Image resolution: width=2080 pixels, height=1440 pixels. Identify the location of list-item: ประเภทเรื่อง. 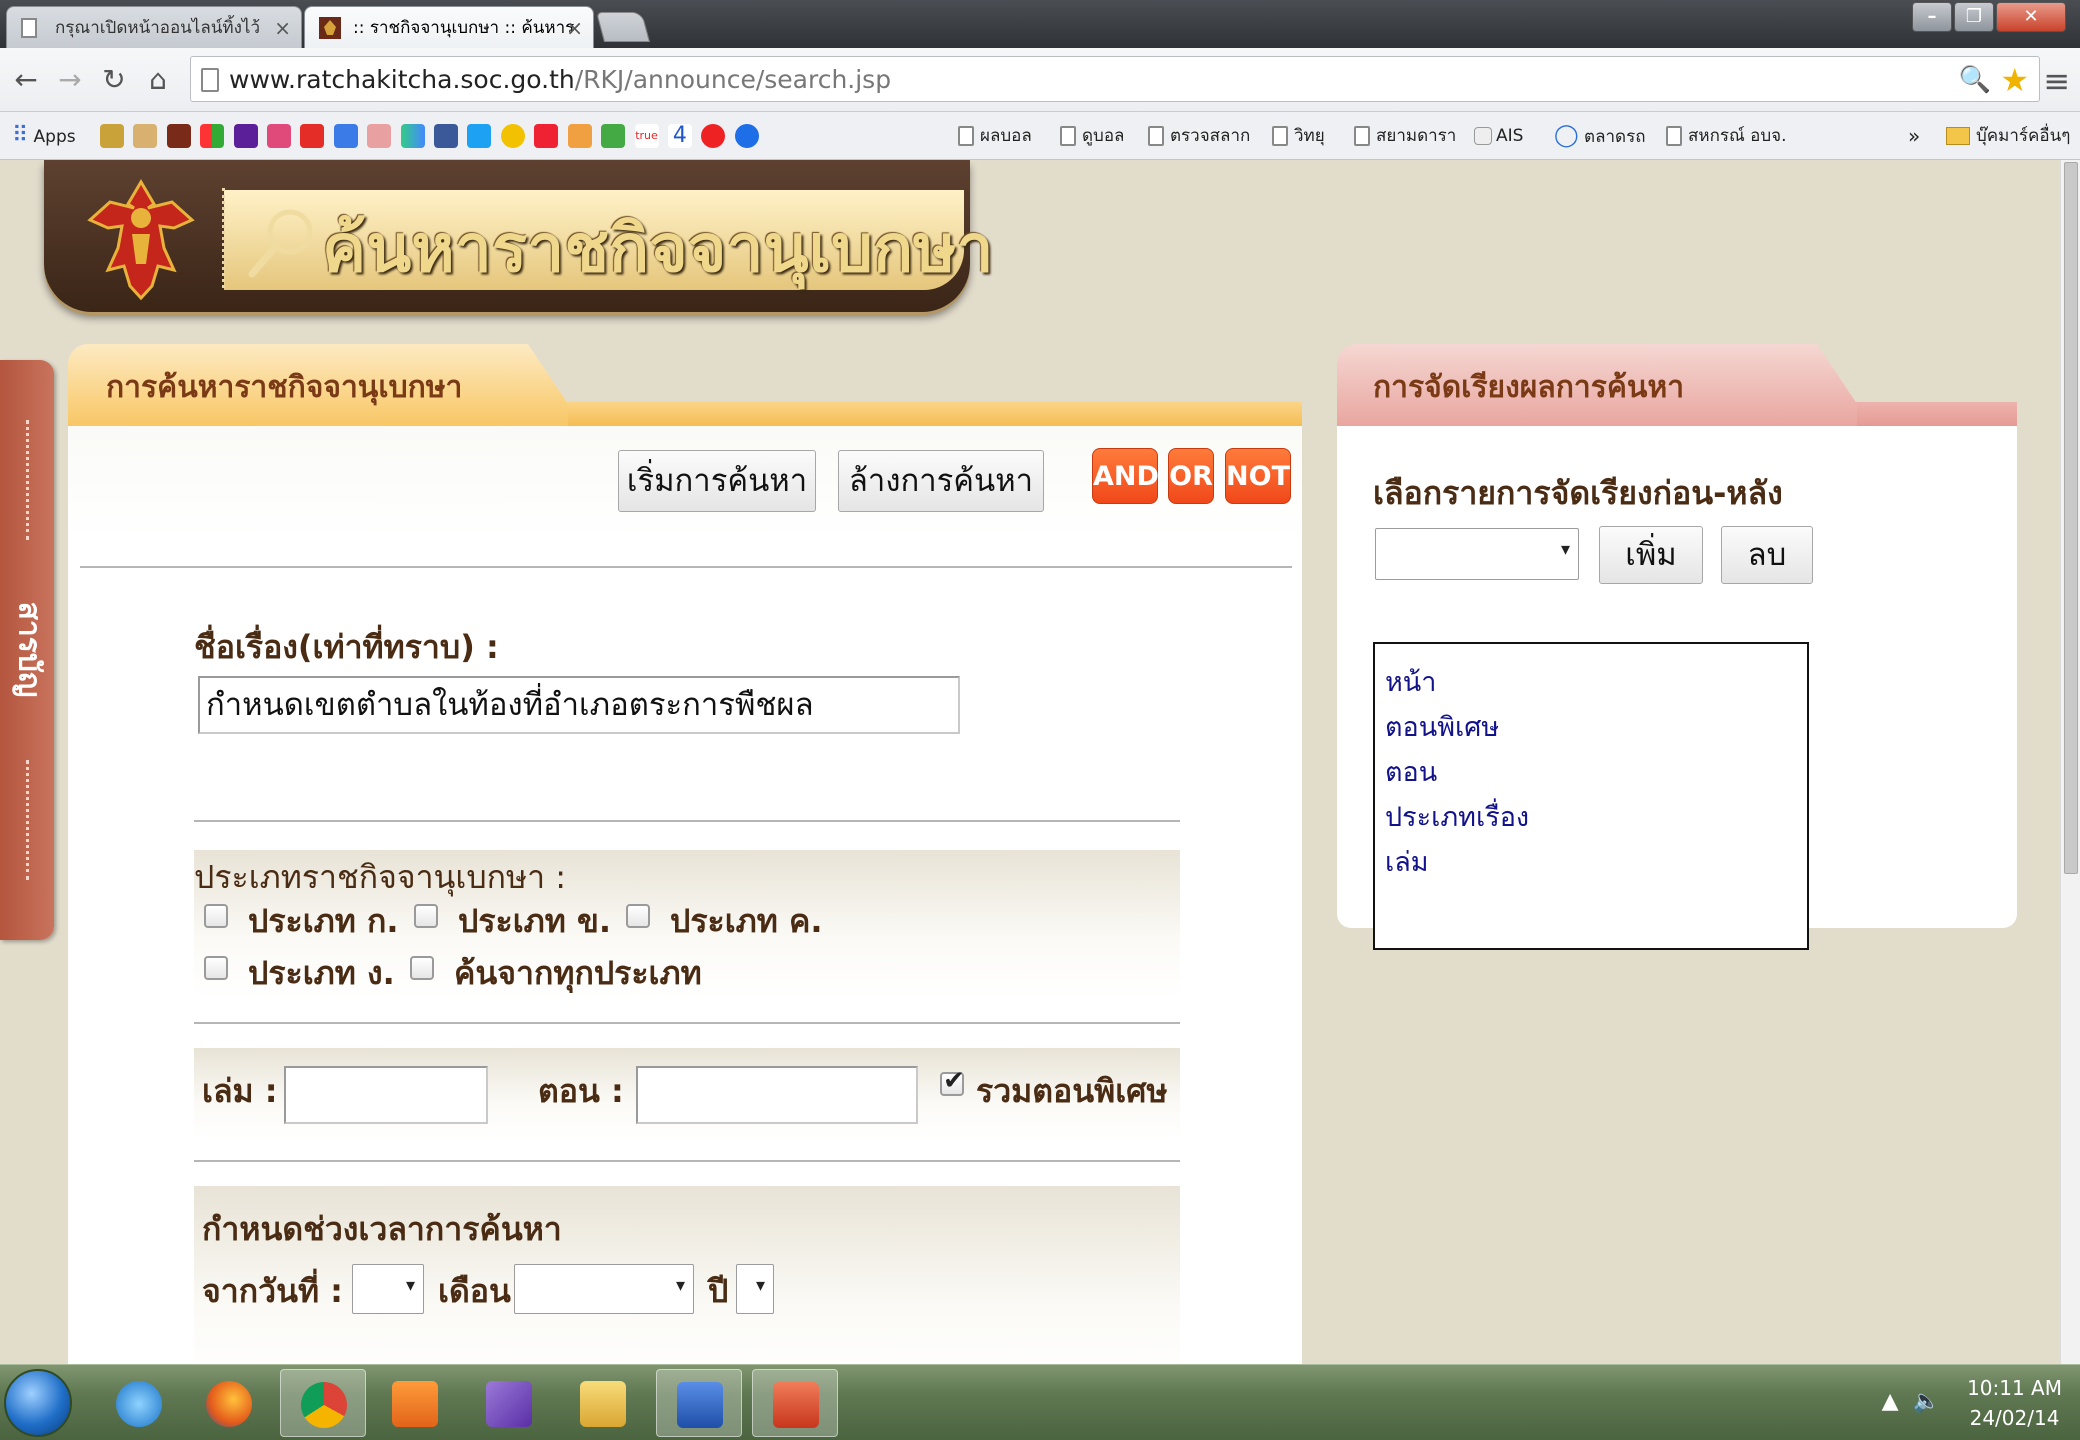
(1591, 817).